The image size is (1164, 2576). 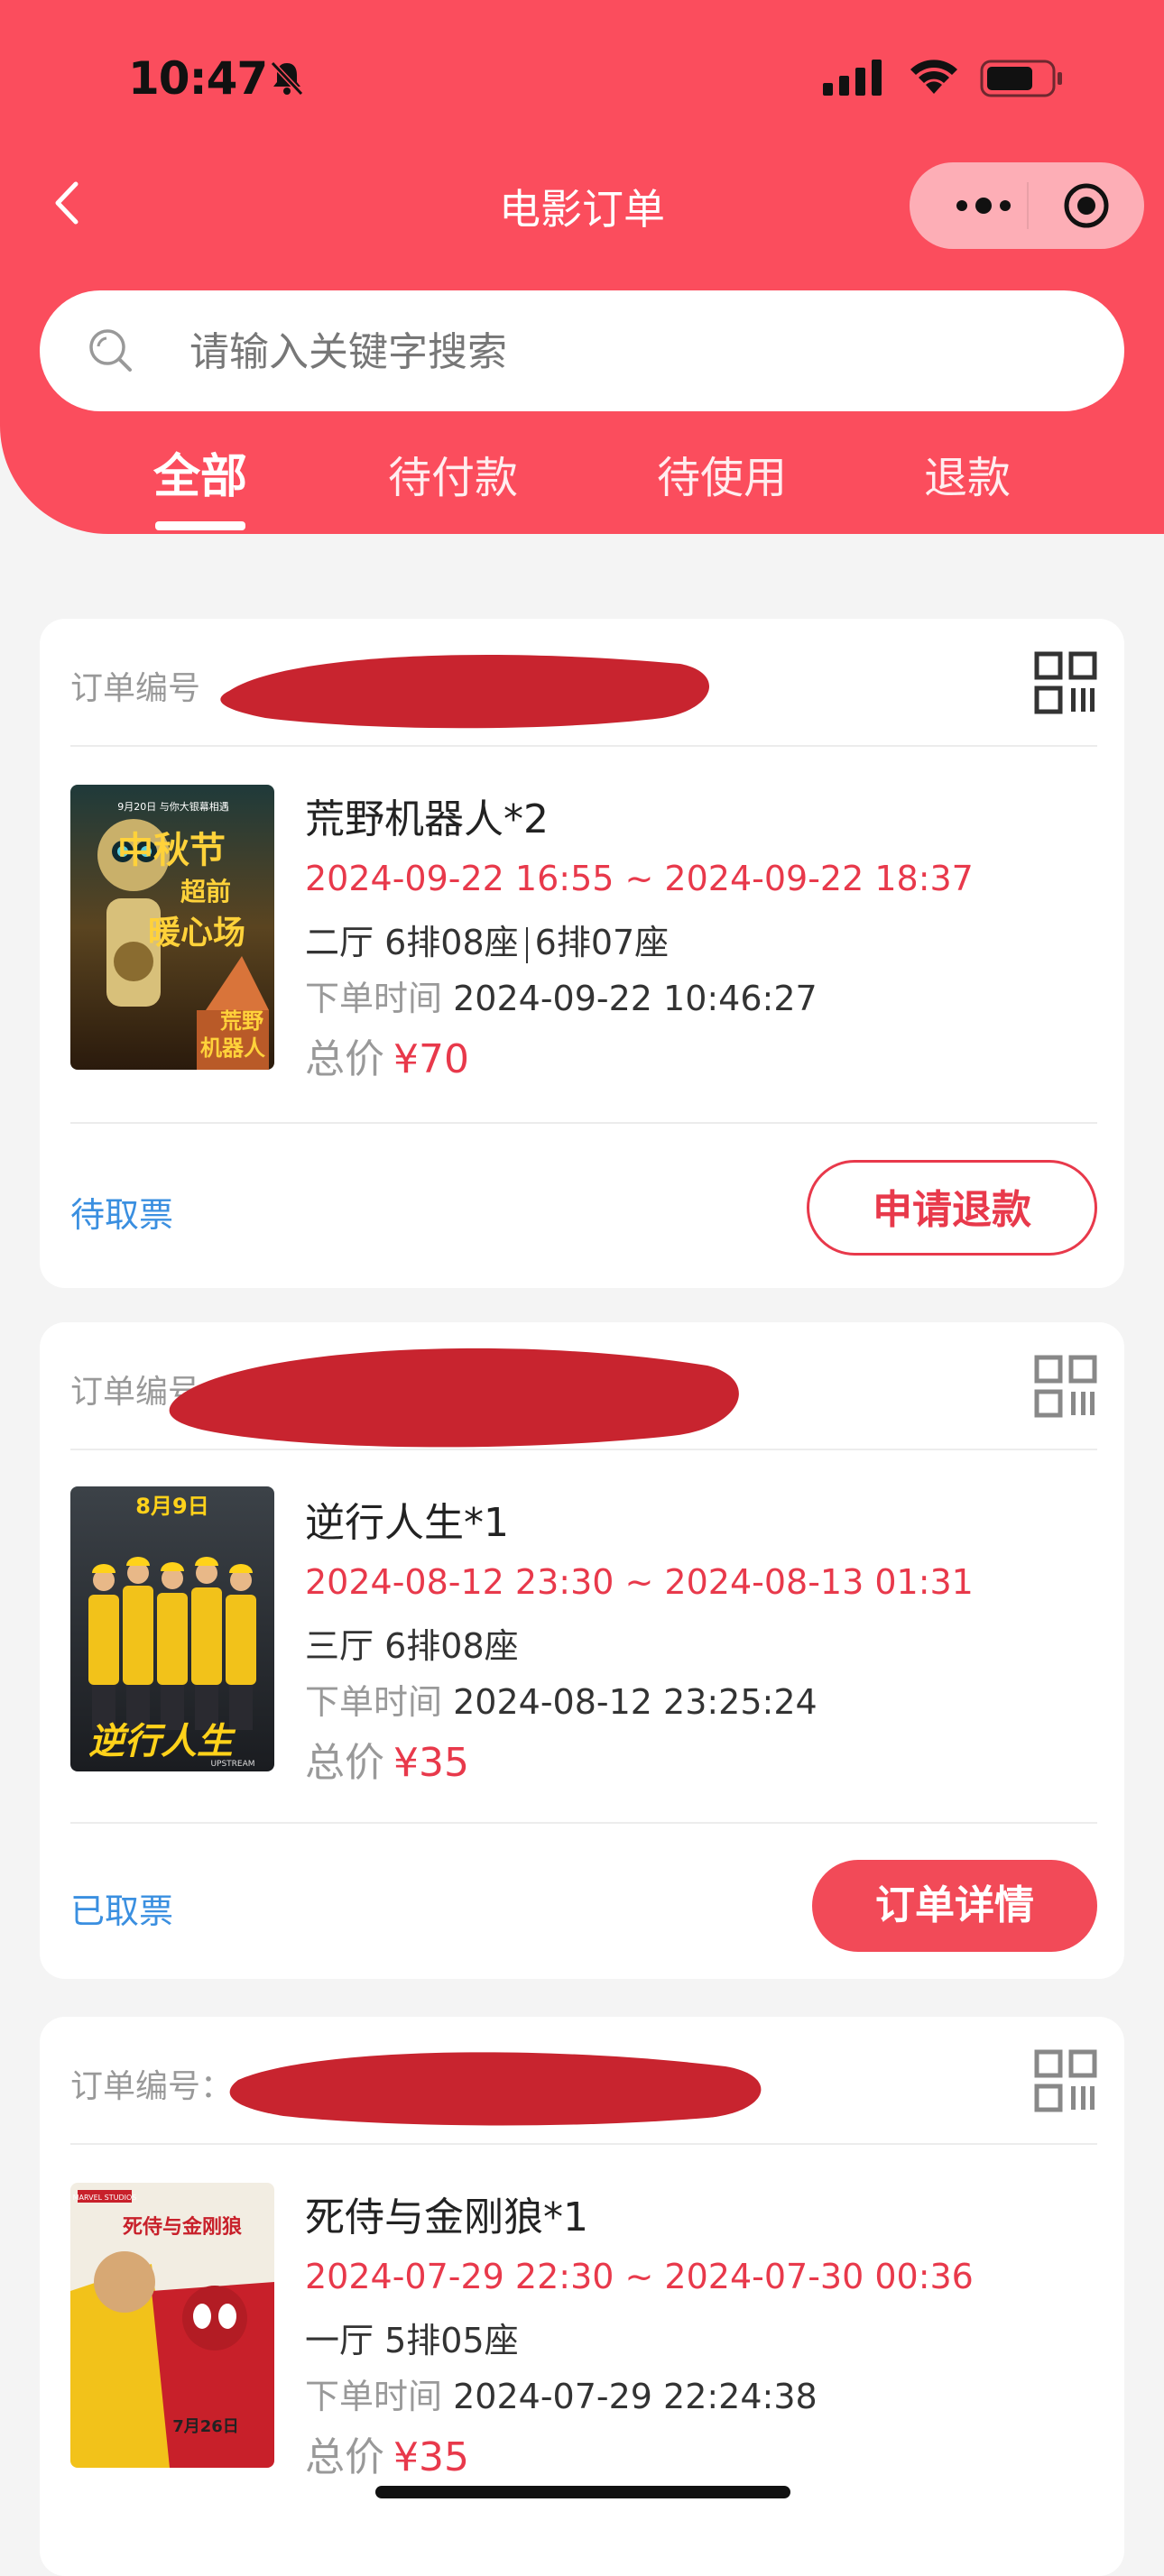 I want to click on capsule-divider, so click(x=1028, y=205).